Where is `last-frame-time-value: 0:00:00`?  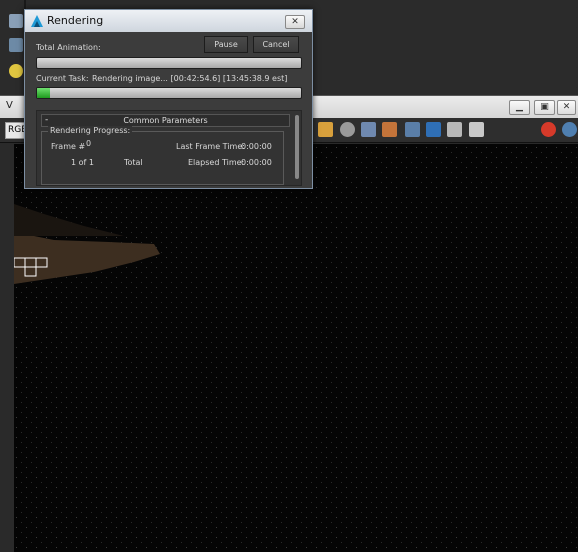 last-frame-time-value: 0:00:00 is located at coordinates (256, 146).